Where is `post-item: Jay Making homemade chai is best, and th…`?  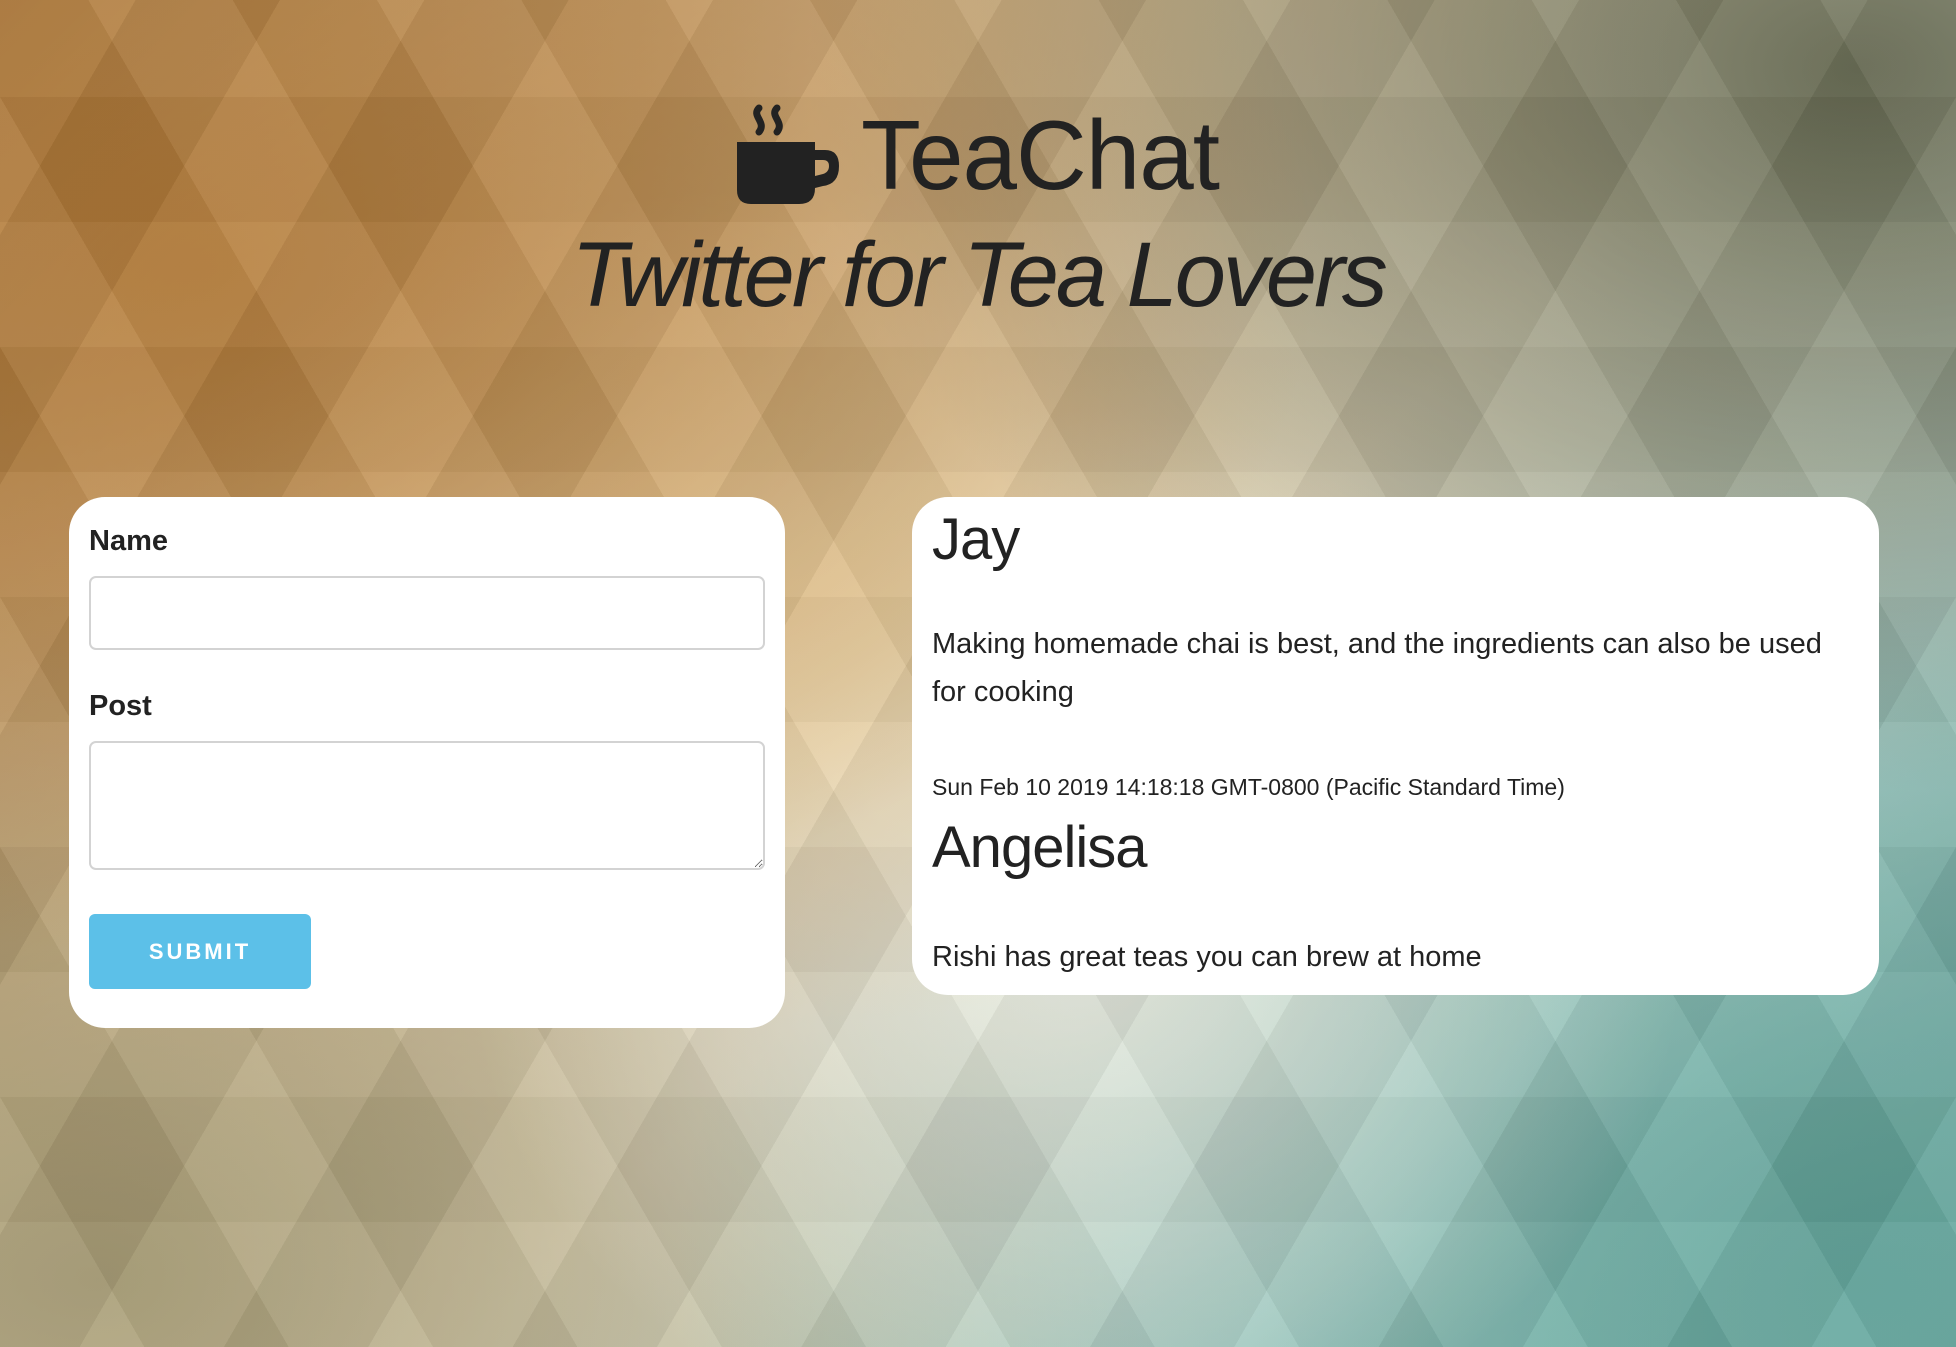
post-item: Jay Making homemade chai is best, and th… is located at coordinates (1395, 653).